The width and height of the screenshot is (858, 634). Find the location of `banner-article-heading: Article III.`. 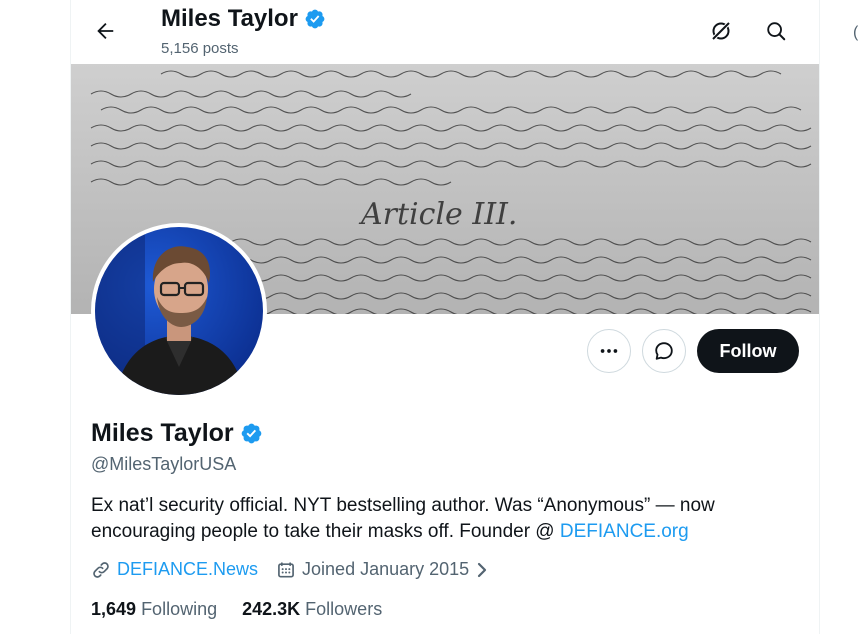

banner-article-heading: Article III. is located at coordinates (437, 214).